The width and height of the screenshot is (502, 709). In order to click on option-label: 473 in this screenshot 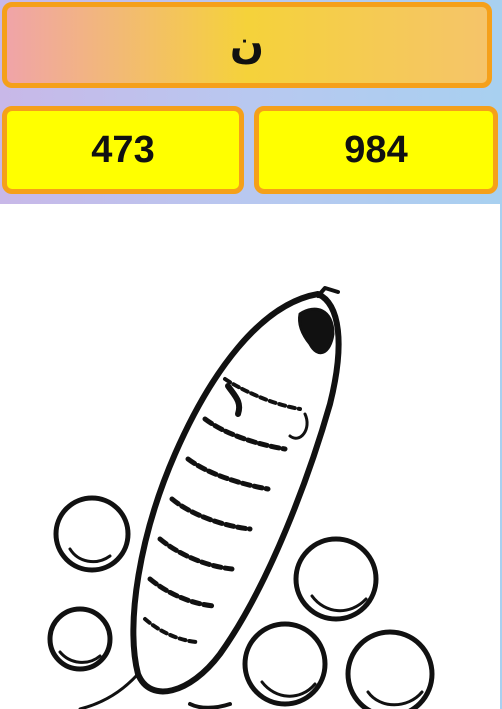, I will do `click(123, 149)`.